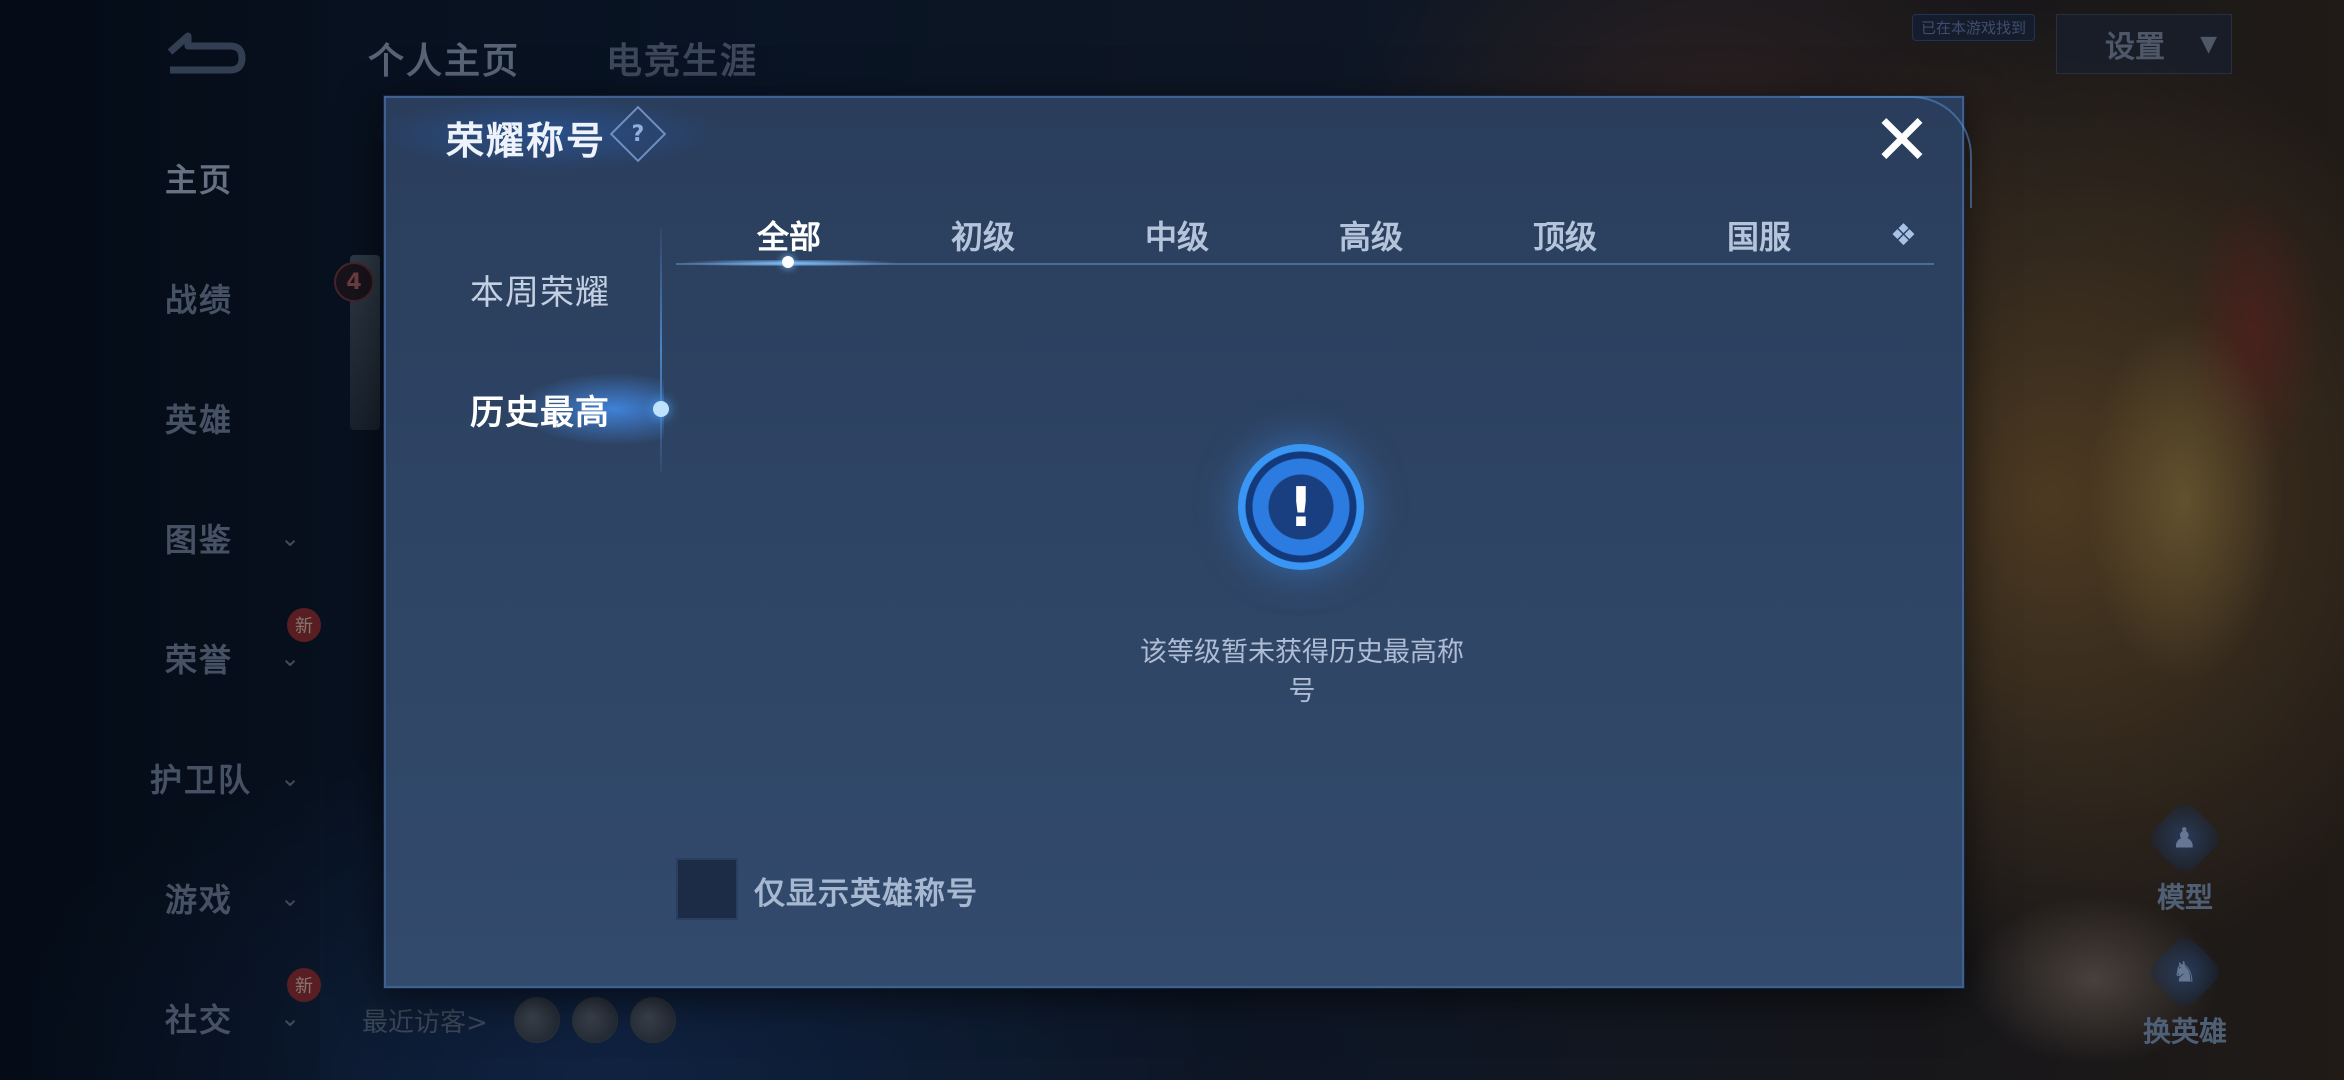 Image resolution: width=2344 pixels, height=1080 pixels. I want to click on tab-intermediate: 中级, so click(1177, 235).